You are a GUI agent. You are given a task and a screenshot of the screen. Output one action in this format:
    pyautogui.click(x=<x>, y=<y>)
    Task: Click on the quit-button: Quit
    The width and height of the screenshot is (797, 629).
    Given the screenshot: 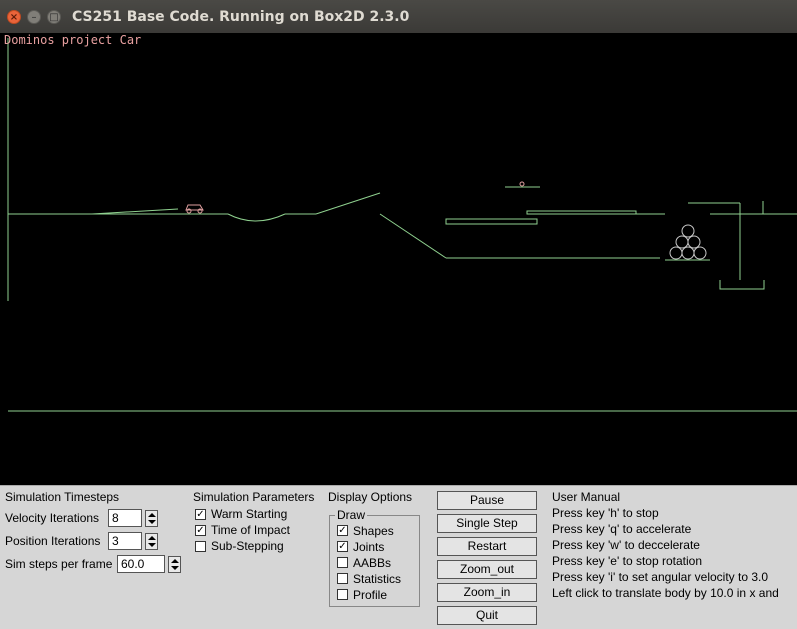 What is the action you would take?
    pyautogui.click(x=487, y=615)
    